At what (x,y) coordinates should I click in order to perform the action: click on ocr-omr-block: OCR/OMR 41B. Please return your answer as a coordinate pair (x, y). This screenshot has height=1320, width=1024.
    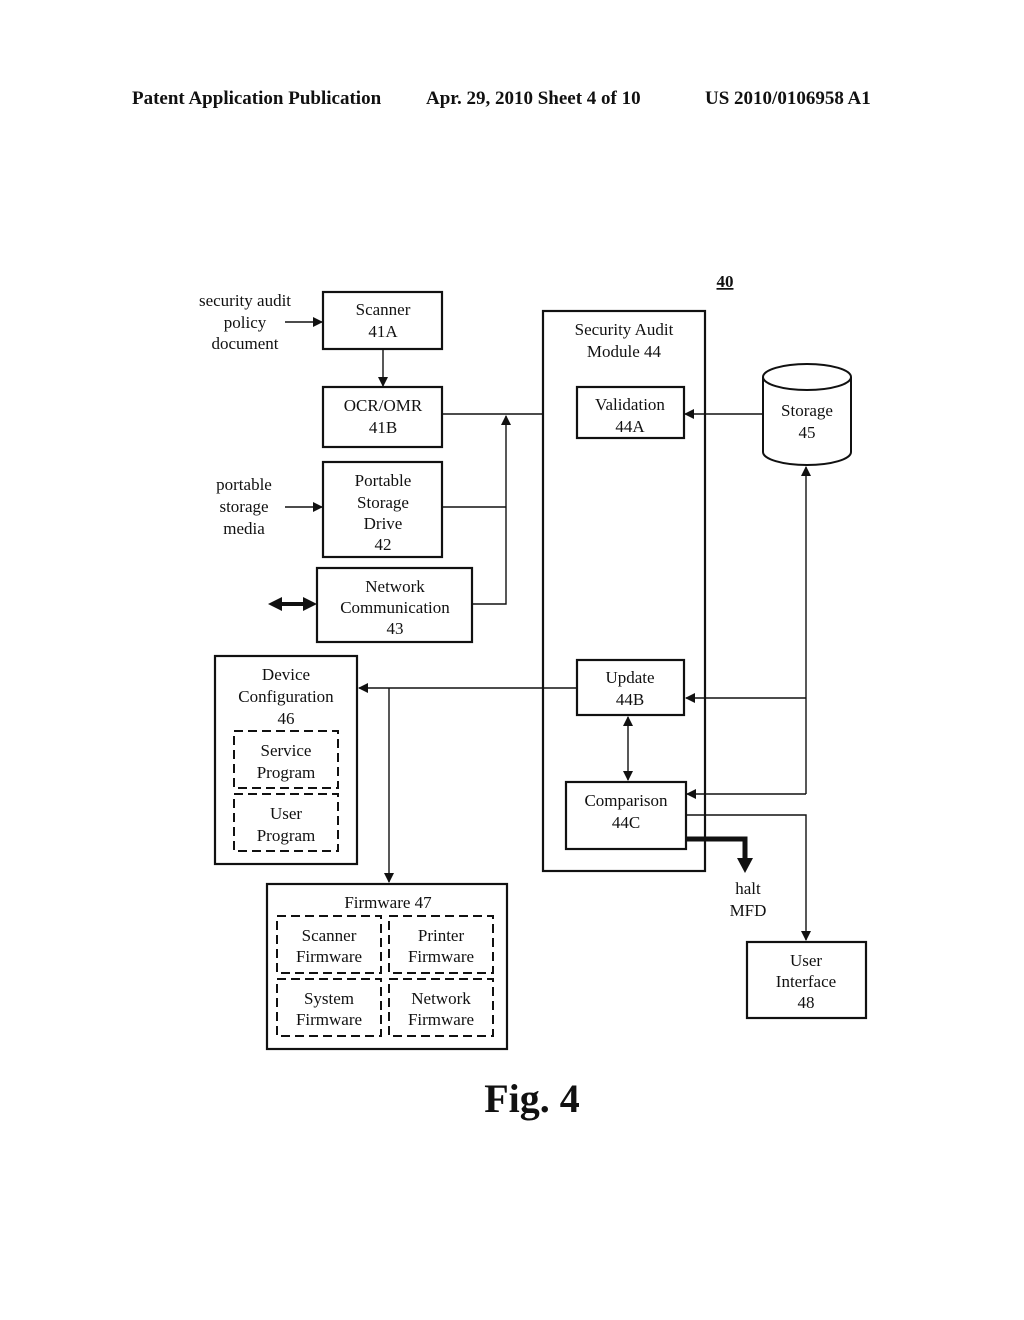
    Looking at the image, I should click on (382, 417).